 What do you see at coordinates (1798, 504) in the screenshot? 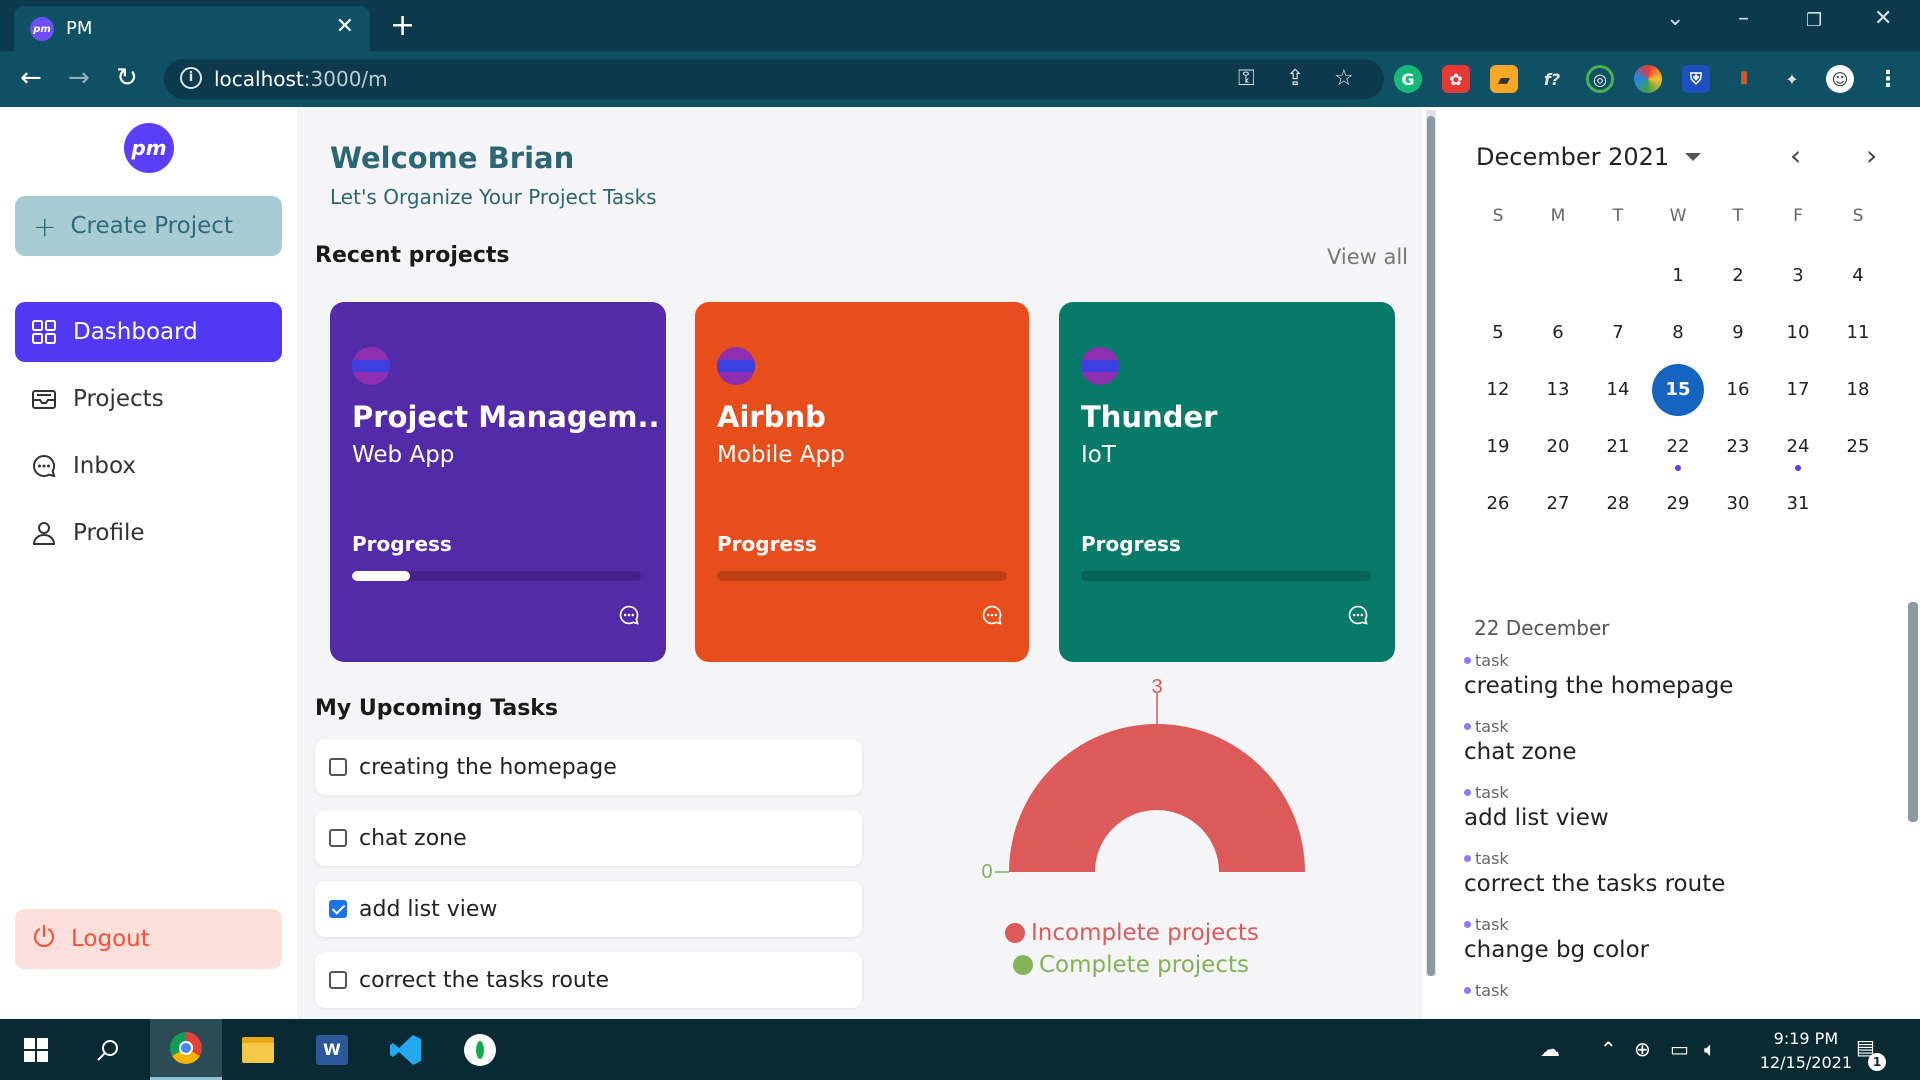
I see `calendar-day: 31` at bounding box center [1798, 504].